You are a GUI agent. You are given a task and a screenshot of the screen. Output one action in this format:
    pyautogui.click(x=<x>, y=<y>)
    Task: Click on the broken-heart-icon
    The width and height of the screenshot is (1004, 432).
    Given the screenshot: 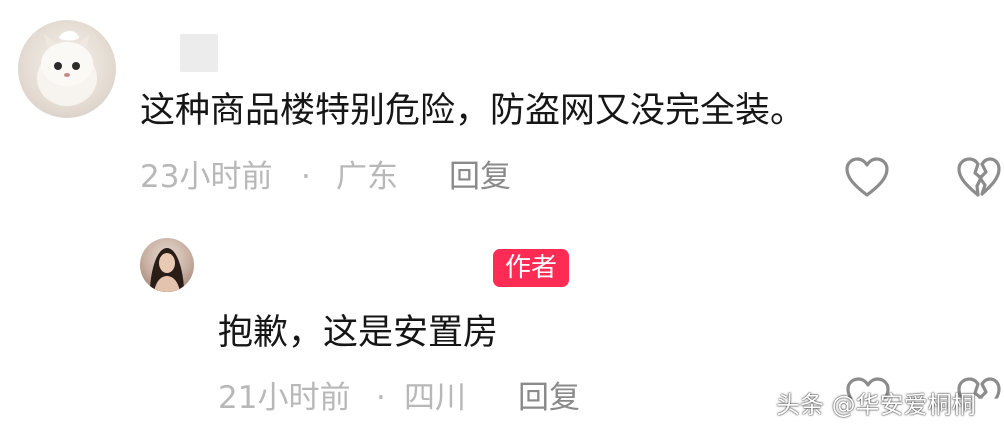 What is the action you would take?
    pyautogui.click(x=979, y=177)
    